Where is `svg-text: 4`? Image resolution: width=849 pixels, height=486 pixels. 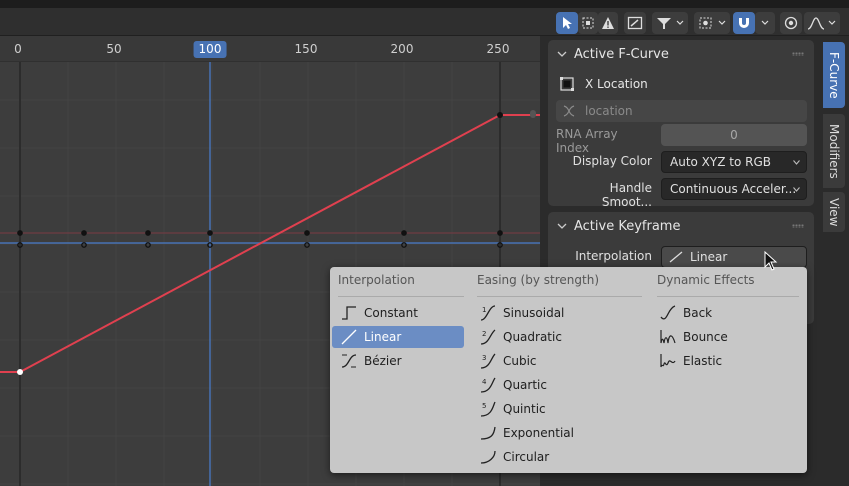
svg-text: 4 is located at coordinates (484, 382).